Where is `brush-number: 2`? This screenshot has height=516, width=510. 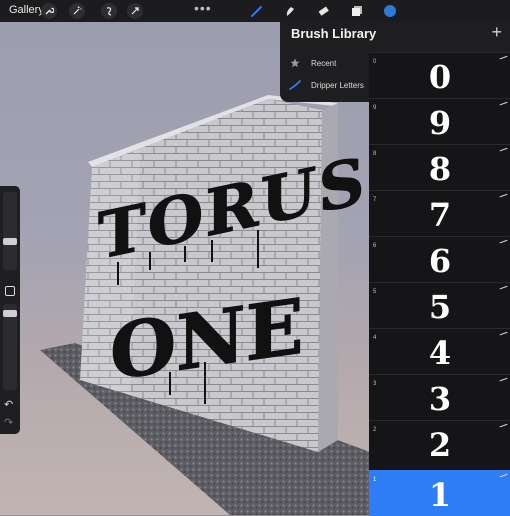 brush-number: 2 is located at coordinates (375, 430).